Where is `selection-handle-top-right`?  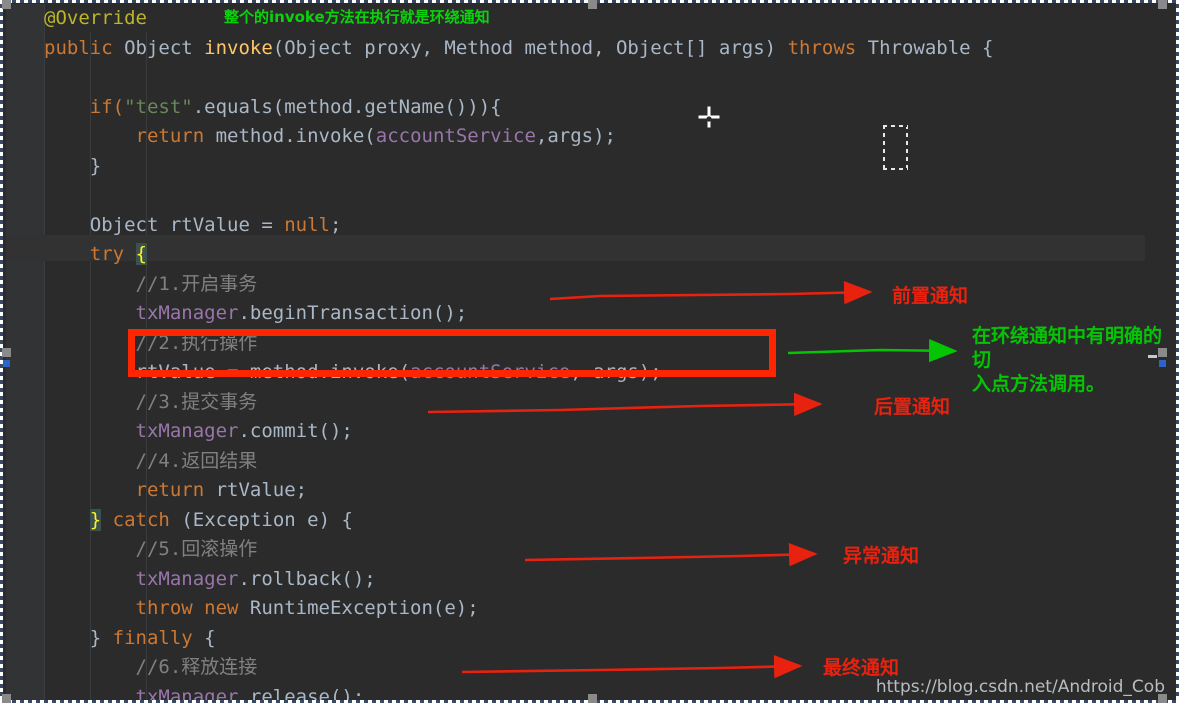 selection-handle-top-right is located at coordinates (1162, 4).